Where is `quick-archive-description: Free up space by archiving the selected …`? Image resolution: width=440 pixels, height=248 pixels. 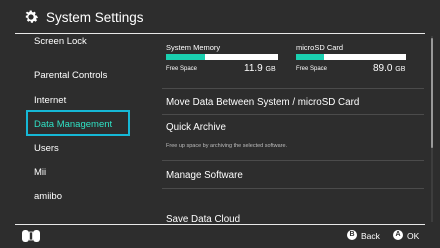
quick-archive-description: Free up space by archiving the selected … is located at coordinates (227, 146).